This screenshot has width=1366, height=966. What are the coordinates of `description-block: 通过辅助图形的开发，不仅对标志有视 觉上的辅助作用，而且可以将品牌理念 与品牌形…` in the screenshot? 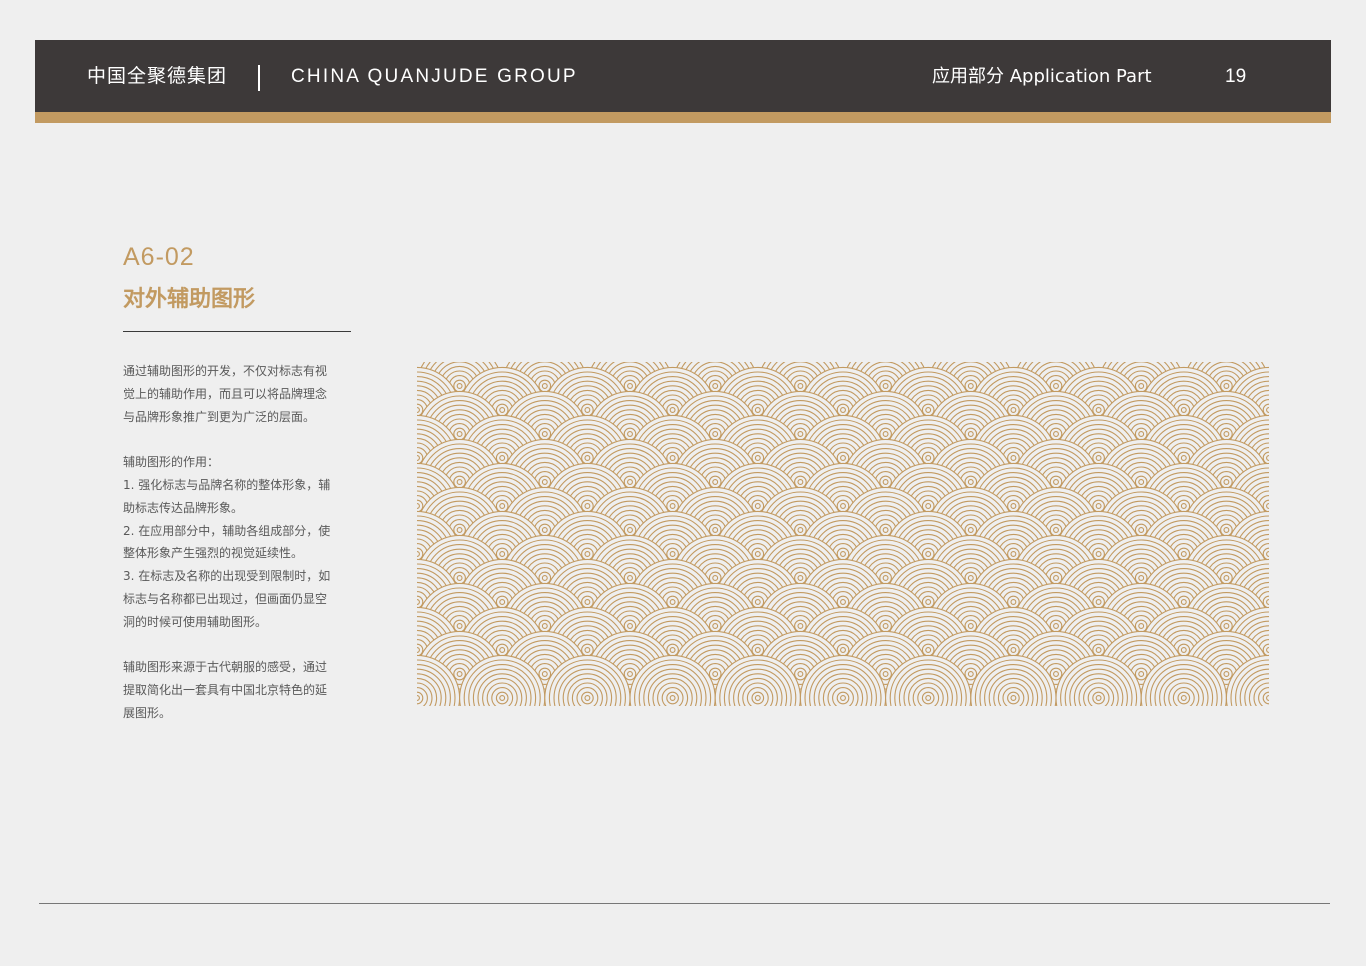 It's located at (239, 542).